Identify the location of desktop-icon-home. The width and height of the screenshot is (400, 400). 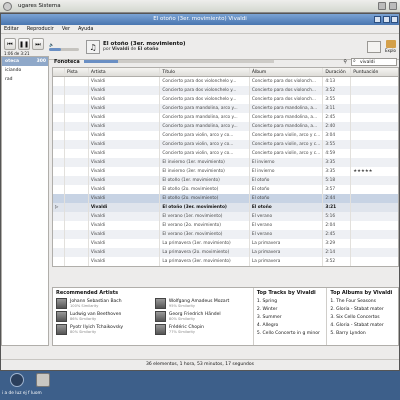
(17, 380).